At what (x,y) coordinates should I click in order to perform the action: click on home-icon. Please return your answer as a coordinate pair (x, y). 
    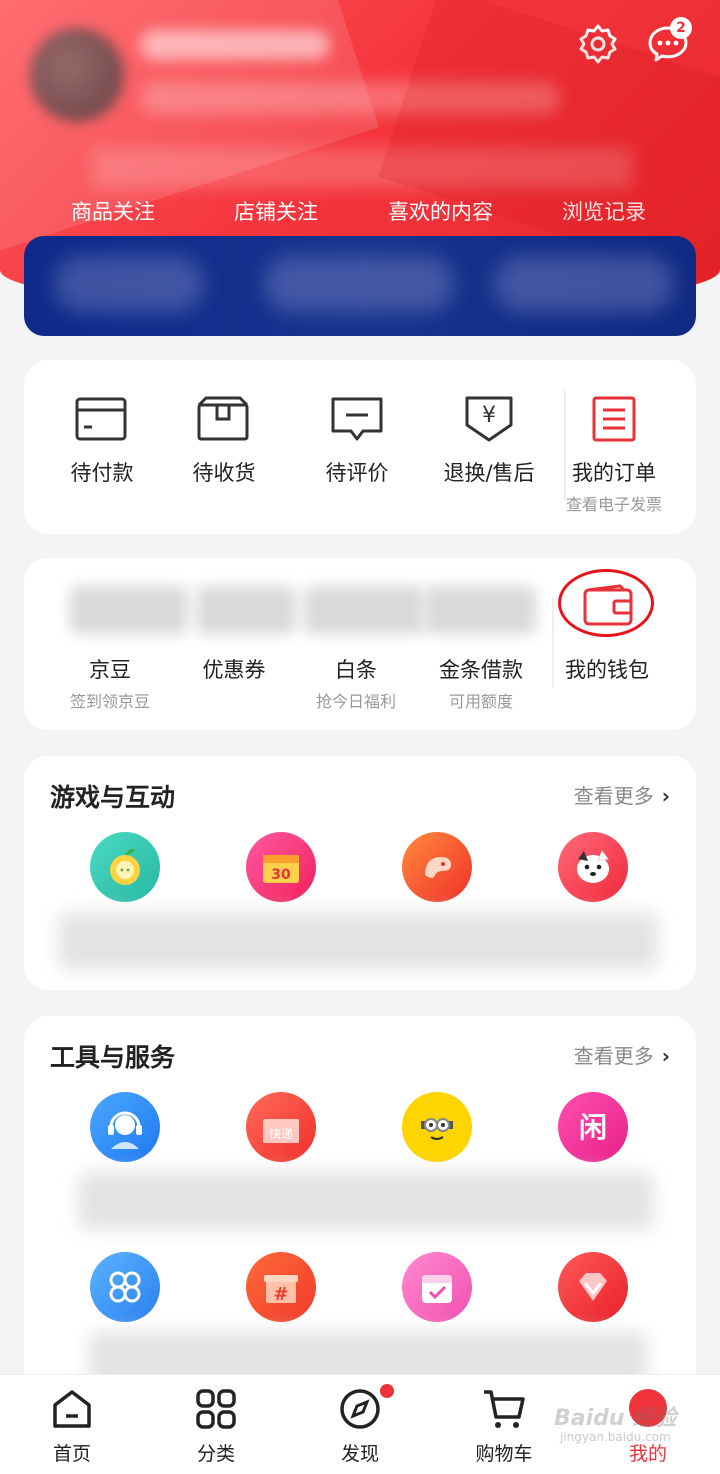
    Looking at the image, I should click on (72, 1409).